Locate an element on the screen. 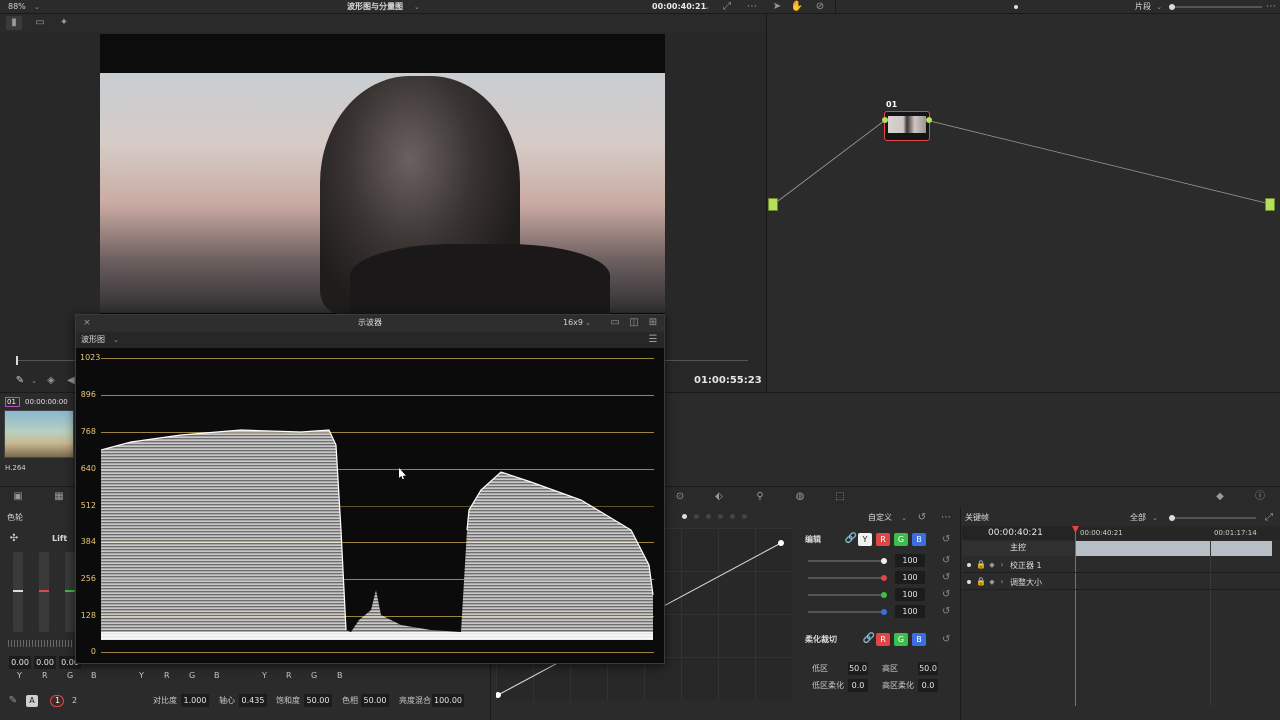 Image resolution: width=1280 pixels, height=720 pixels. keyframe-current-tc: 00:00:40:21 is located at coordinates (1015, 533).